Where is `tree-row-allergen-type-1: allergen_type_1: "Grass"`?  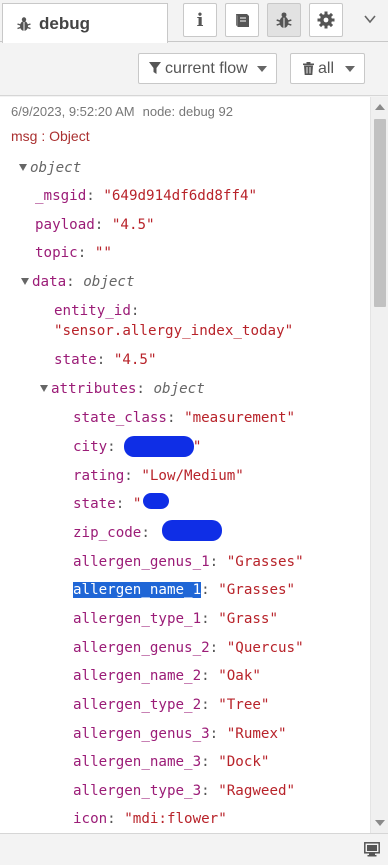 tree-row-allergen-type-1: allergen_type_1: "Grass" is located at coordinates (175, 619).